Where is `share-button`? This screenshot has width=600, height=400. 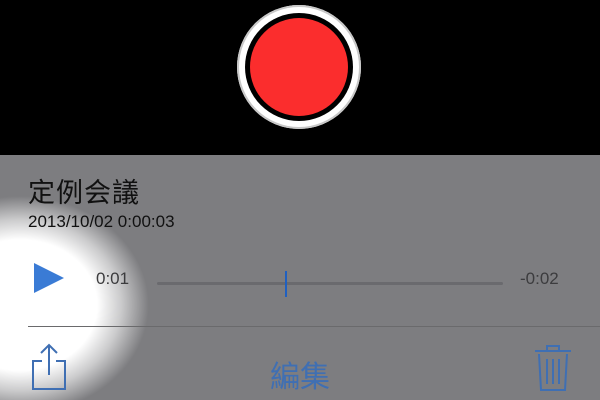
share-button is located at coordinates (49, 367).